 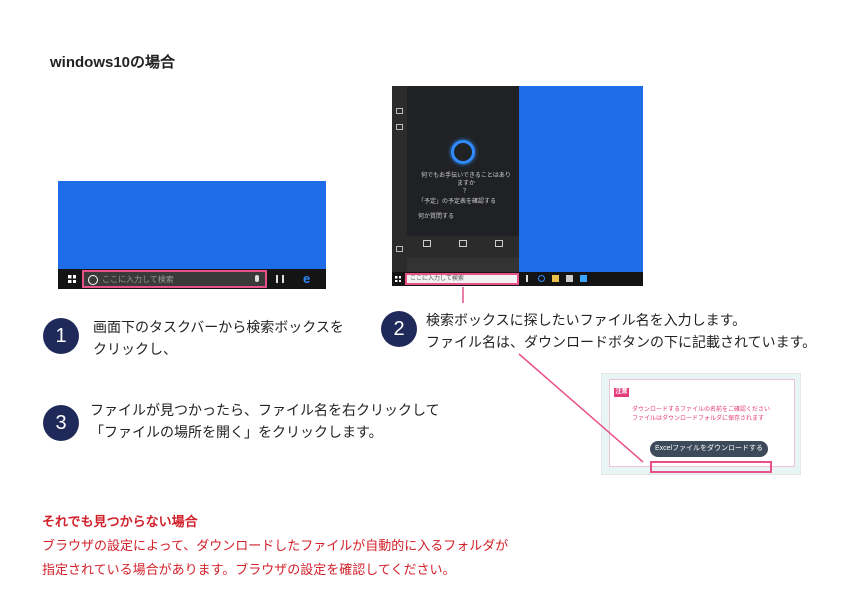 What do you see at coordinates (711, 467) in the screenshot?
I see `filename-highlight` at bounding box center [711, 467].